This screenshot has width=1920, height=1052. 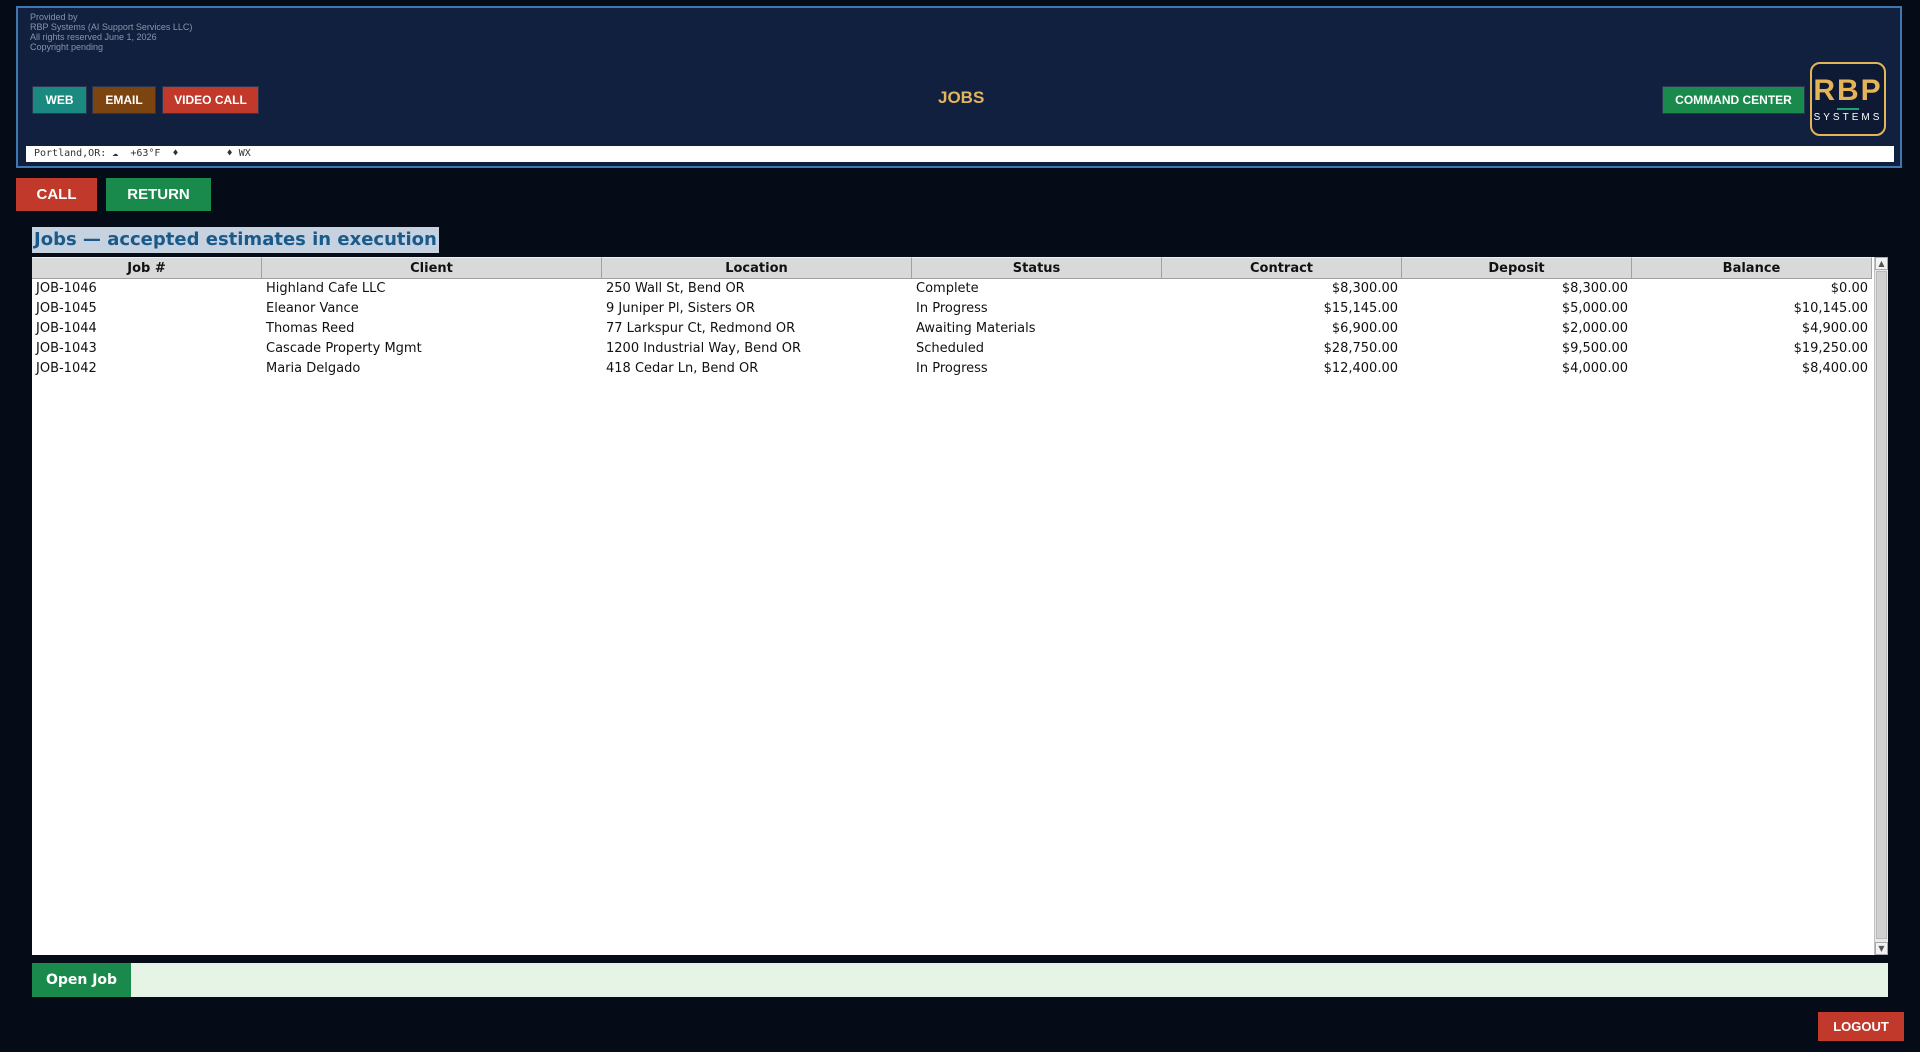 I want to click on cell-job-number: JOB-1044, so click(x=66, y=328).